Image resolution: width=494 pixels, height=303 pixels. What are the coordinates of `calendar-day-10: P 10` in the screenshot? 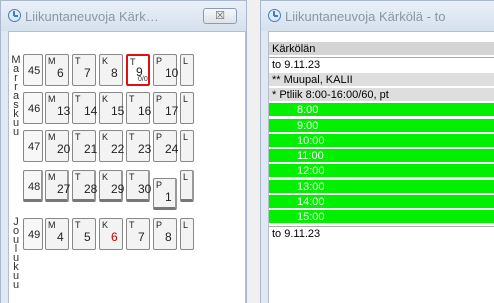 It's located at (165, 70).